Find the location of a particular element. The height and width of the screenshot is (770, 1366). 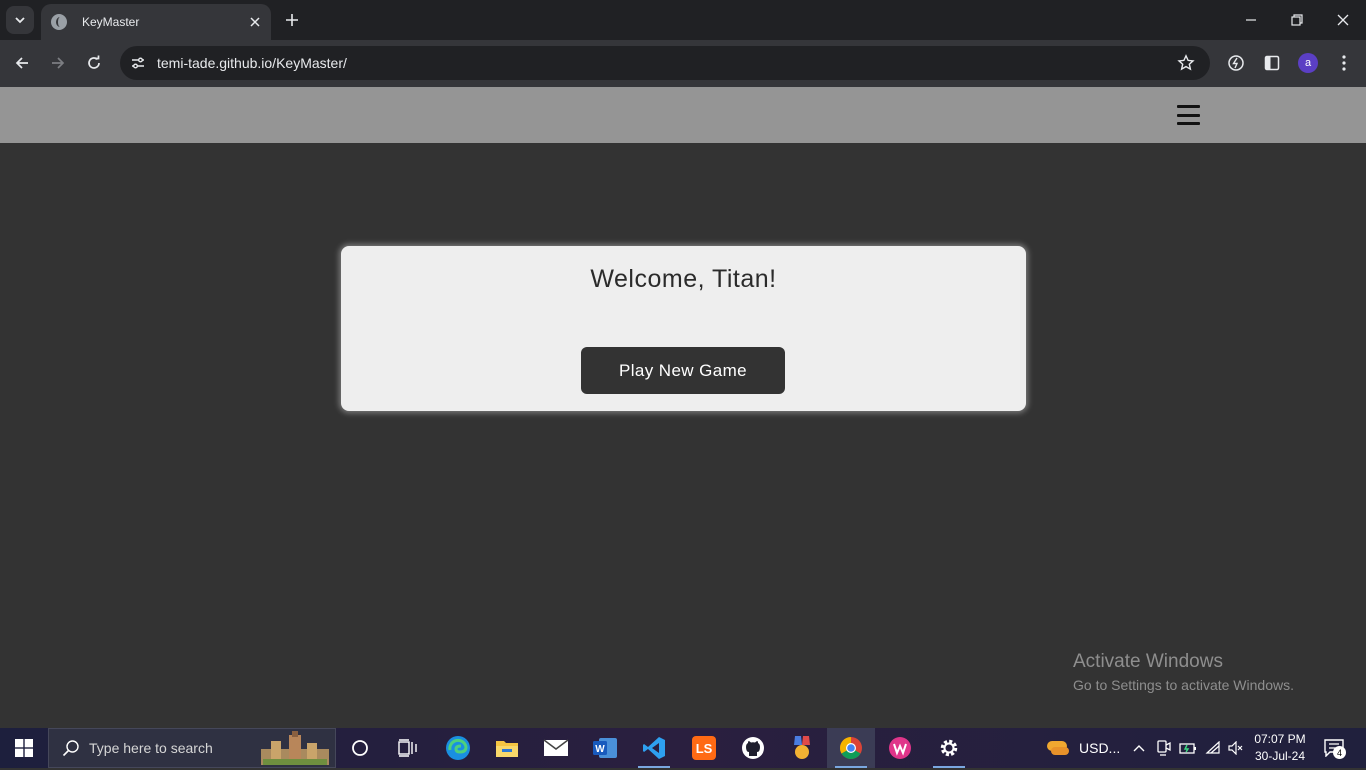

taskbar-github is located at coordinates (753, 748).